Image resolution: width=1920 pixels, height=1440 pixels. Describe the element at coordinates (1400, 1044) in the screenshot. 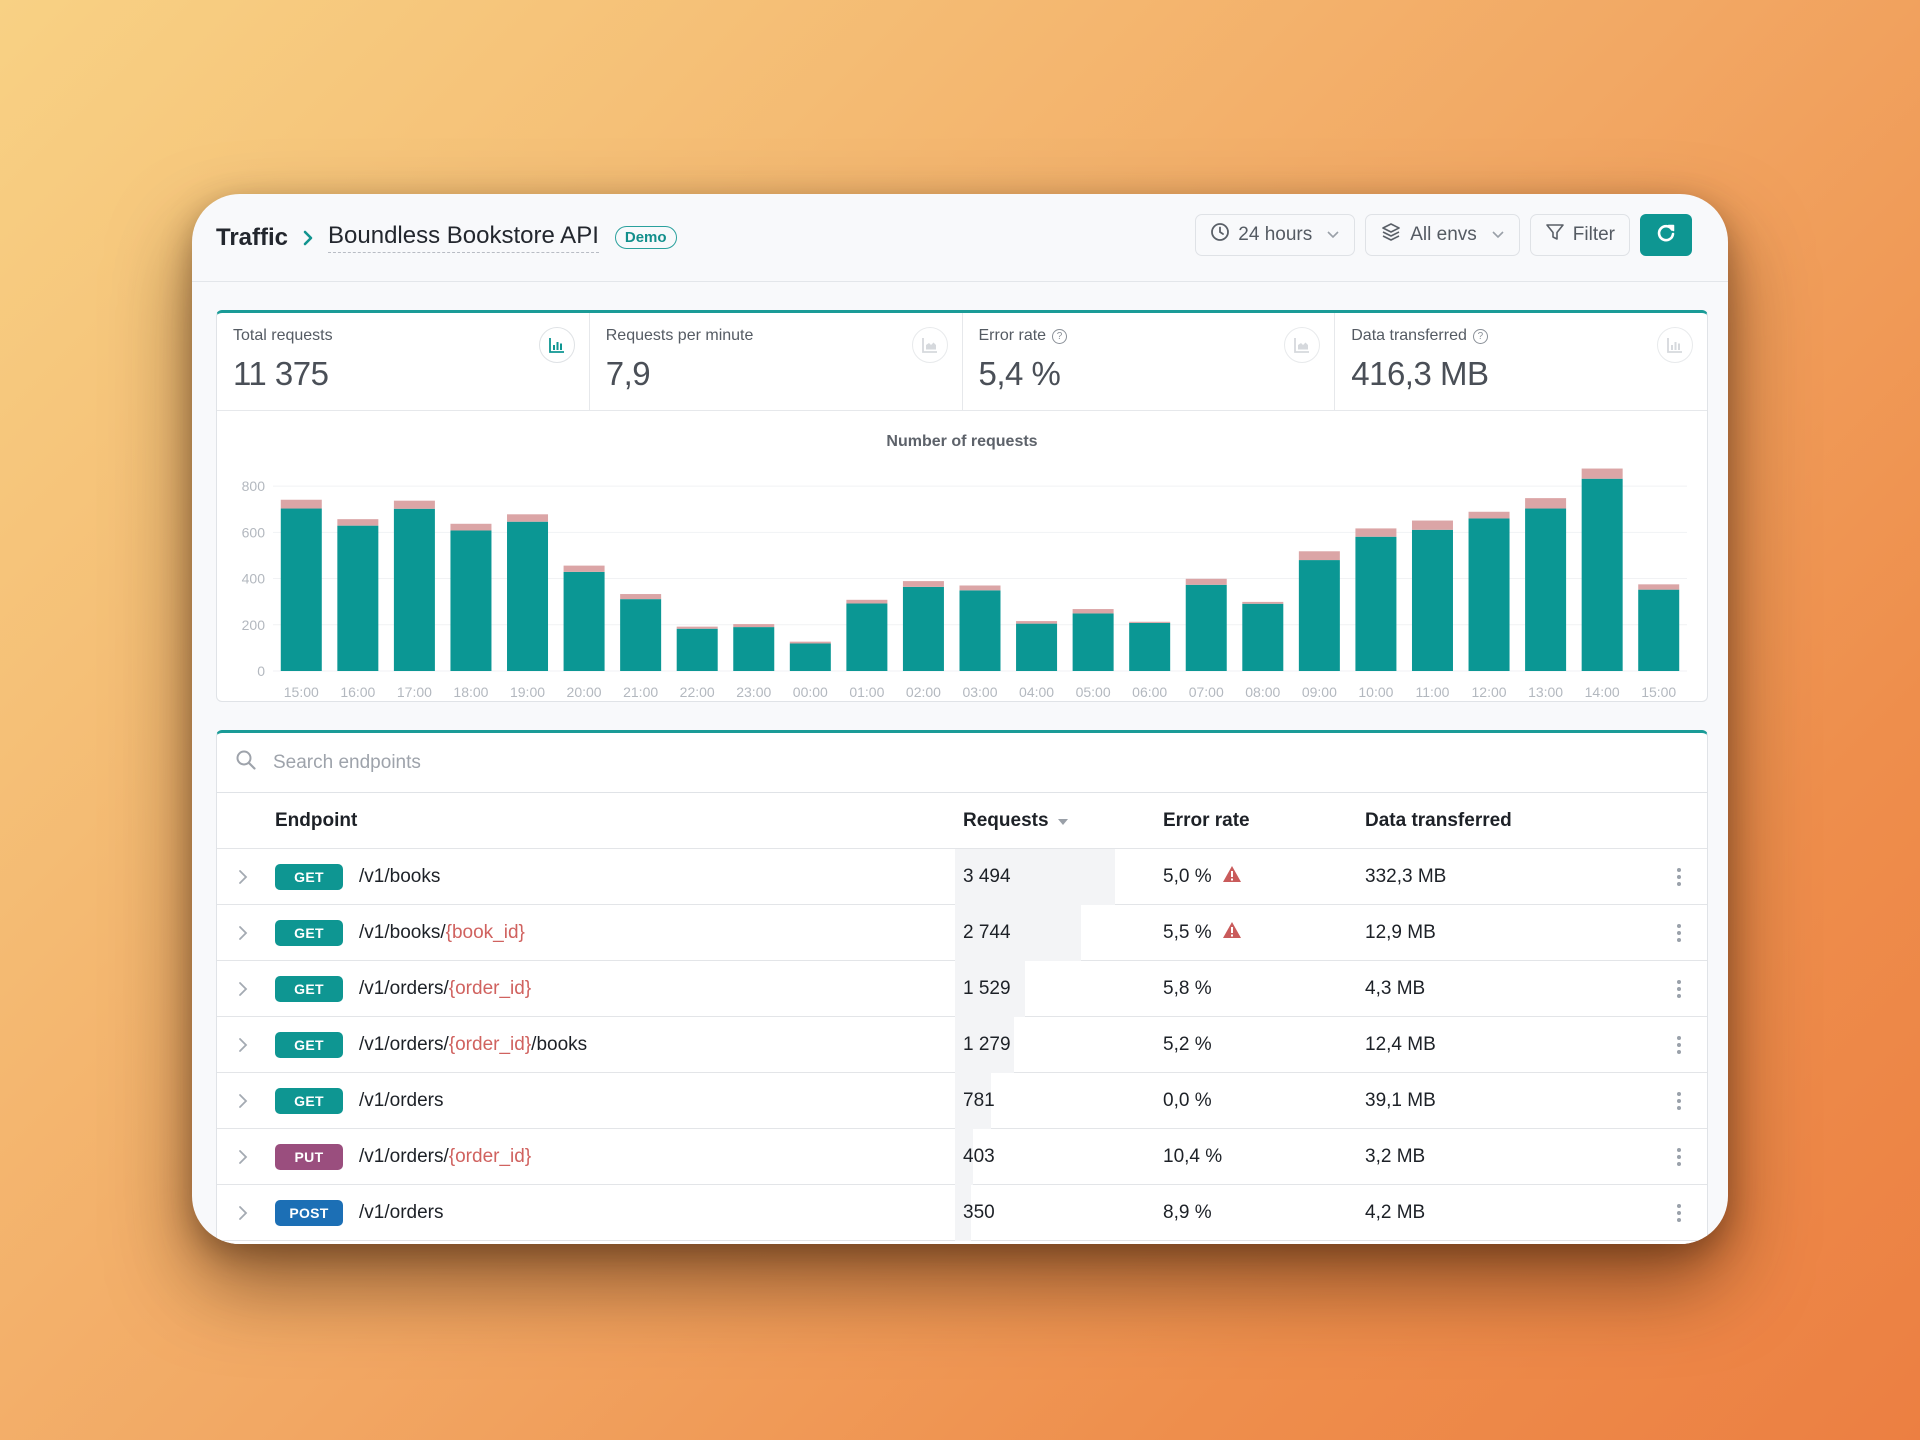

I see `data-transferred-value: 12,4 MB` at that location.